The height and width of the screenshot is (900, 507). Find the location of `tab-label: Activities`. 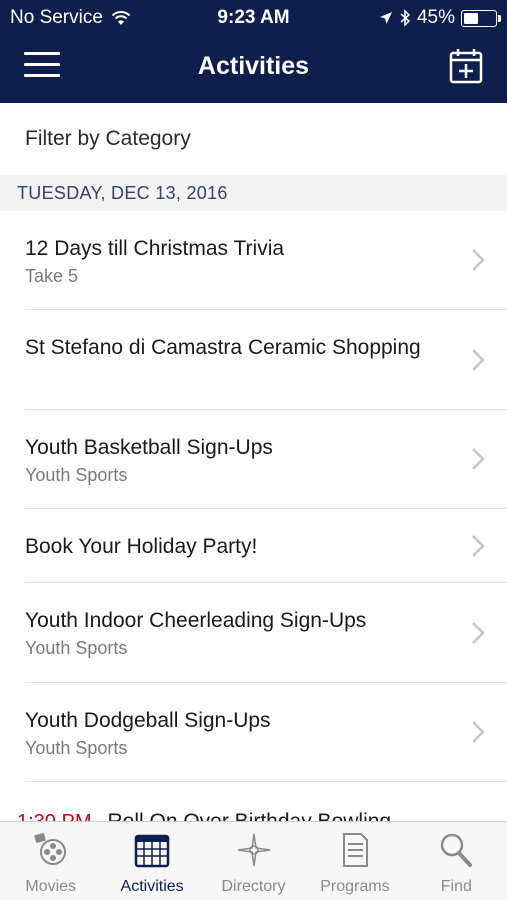

tab-label: Activities is located at coordinates (152, 886).